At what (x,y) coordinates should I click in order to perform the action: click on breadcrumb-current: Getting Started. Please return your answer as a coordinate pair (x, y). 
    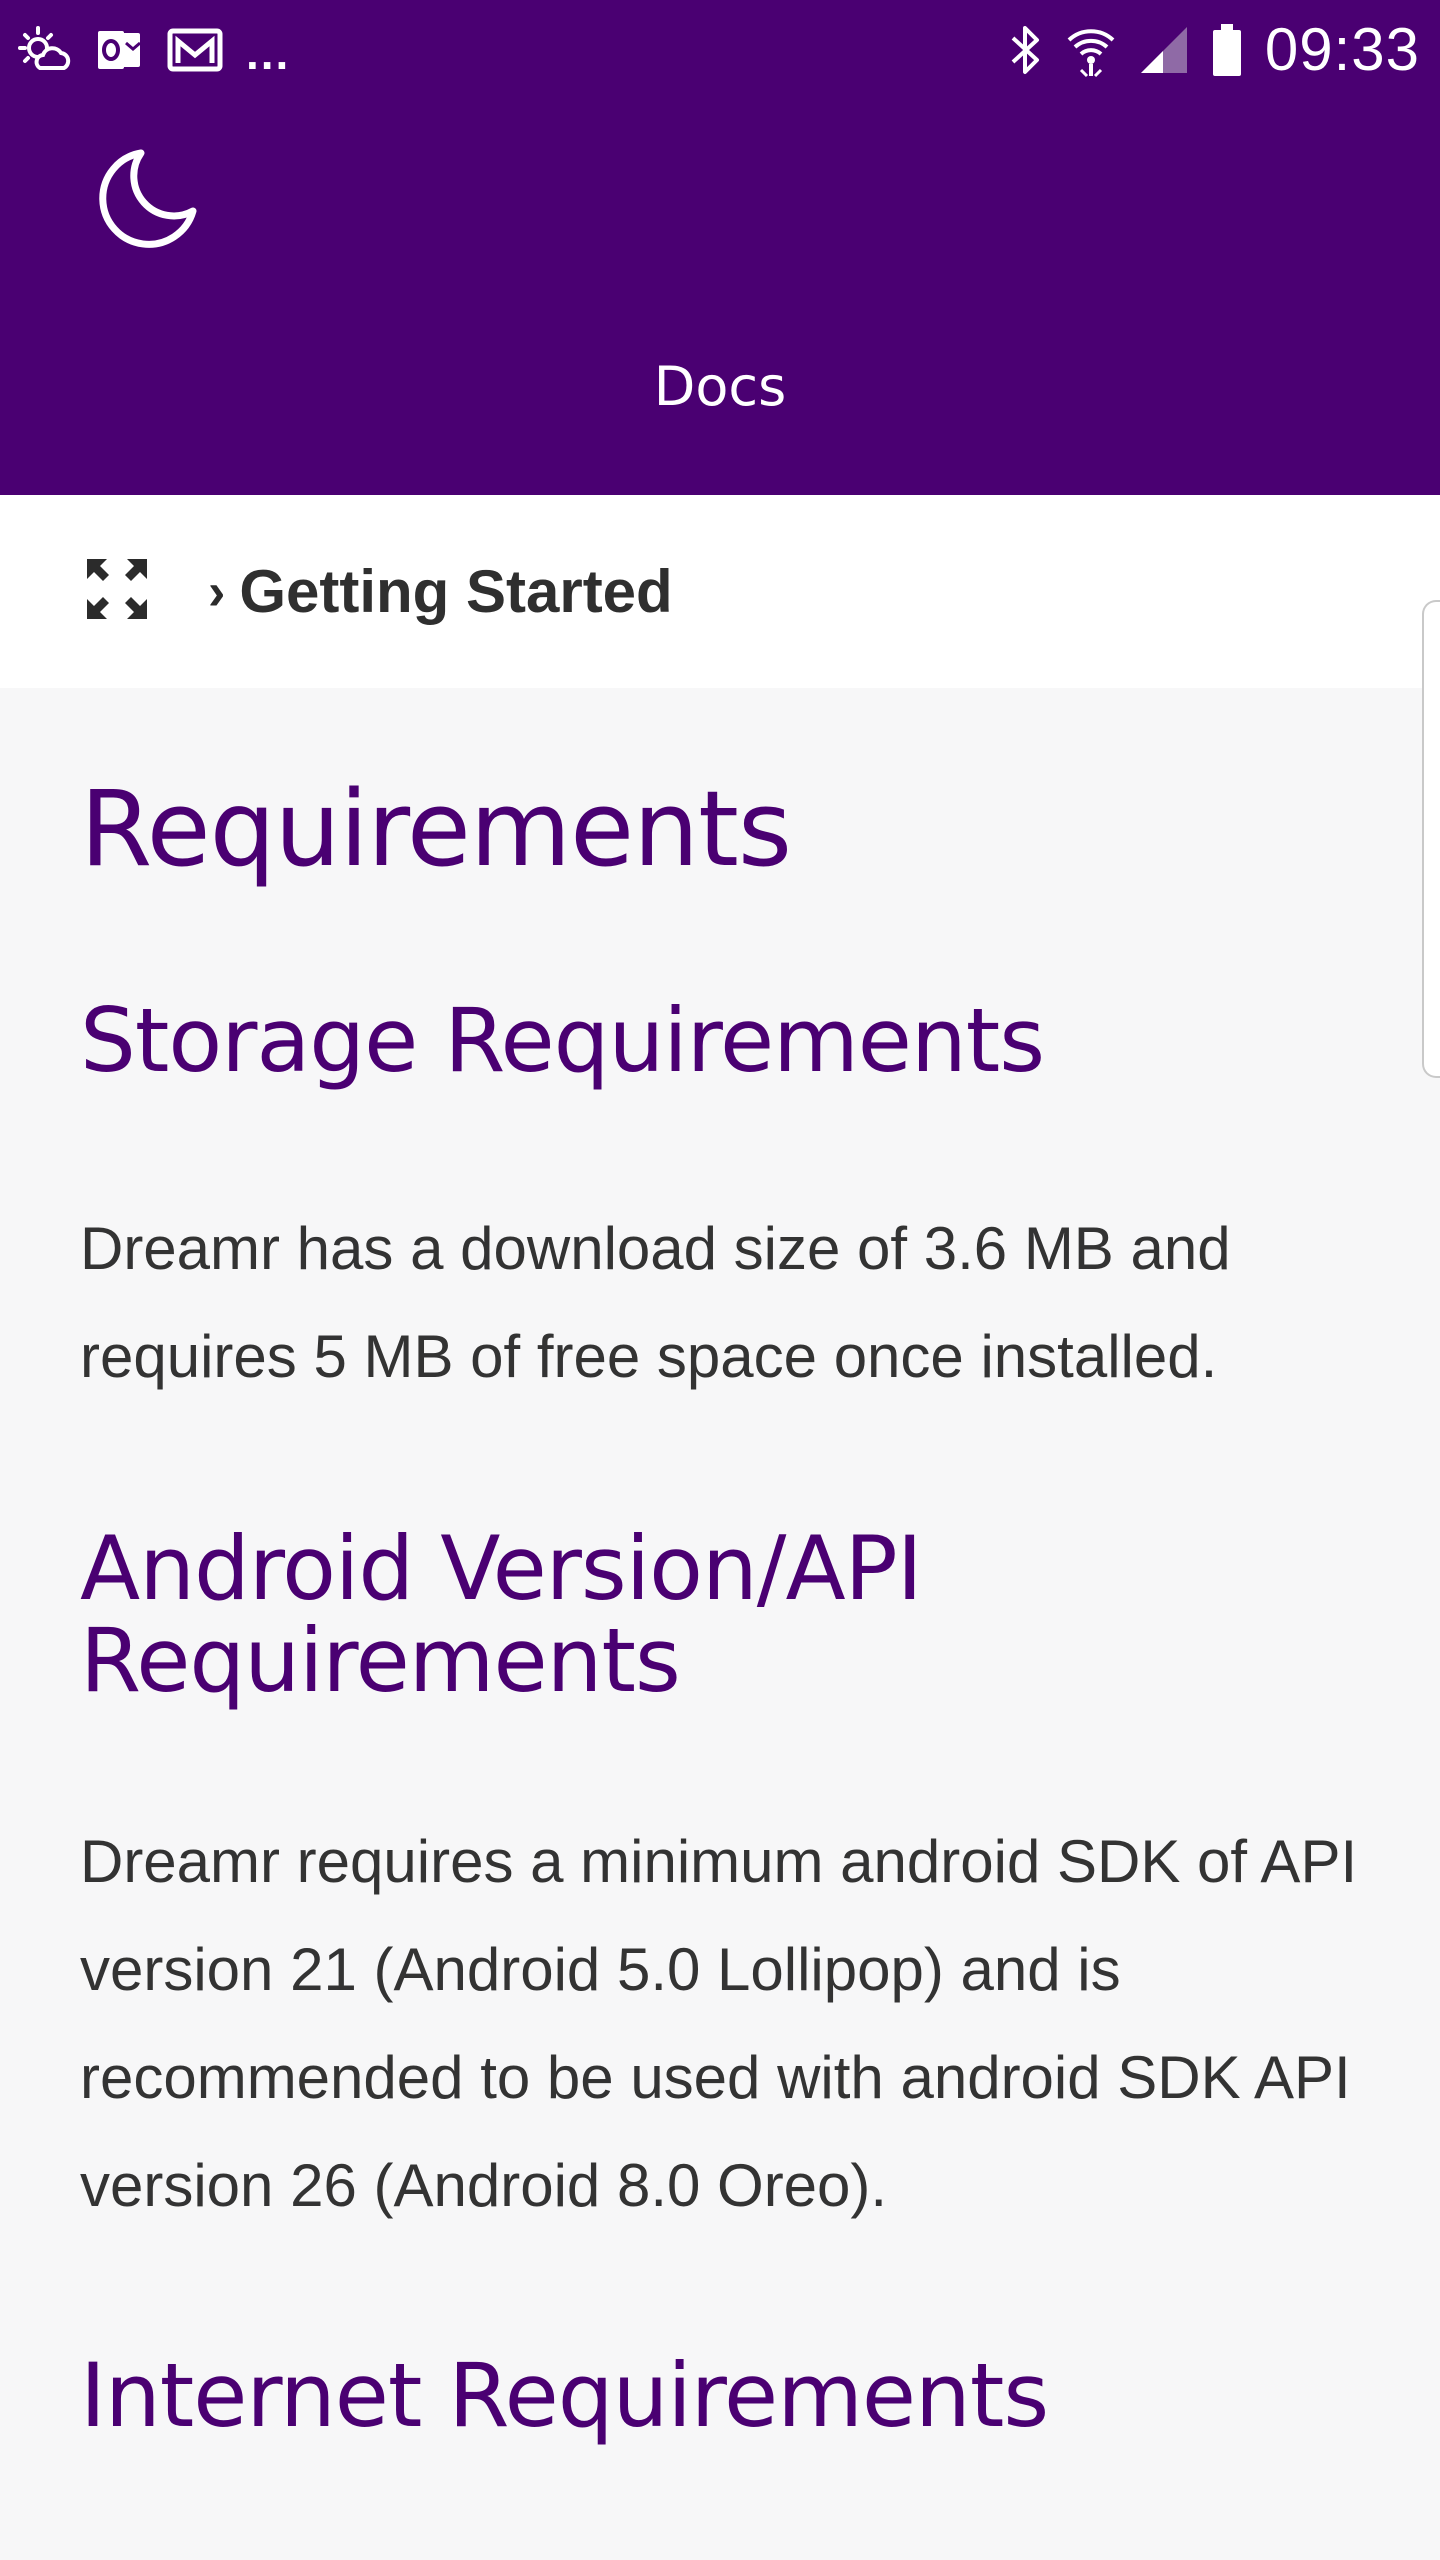
    Looking at the image, I should click on (455, 591).